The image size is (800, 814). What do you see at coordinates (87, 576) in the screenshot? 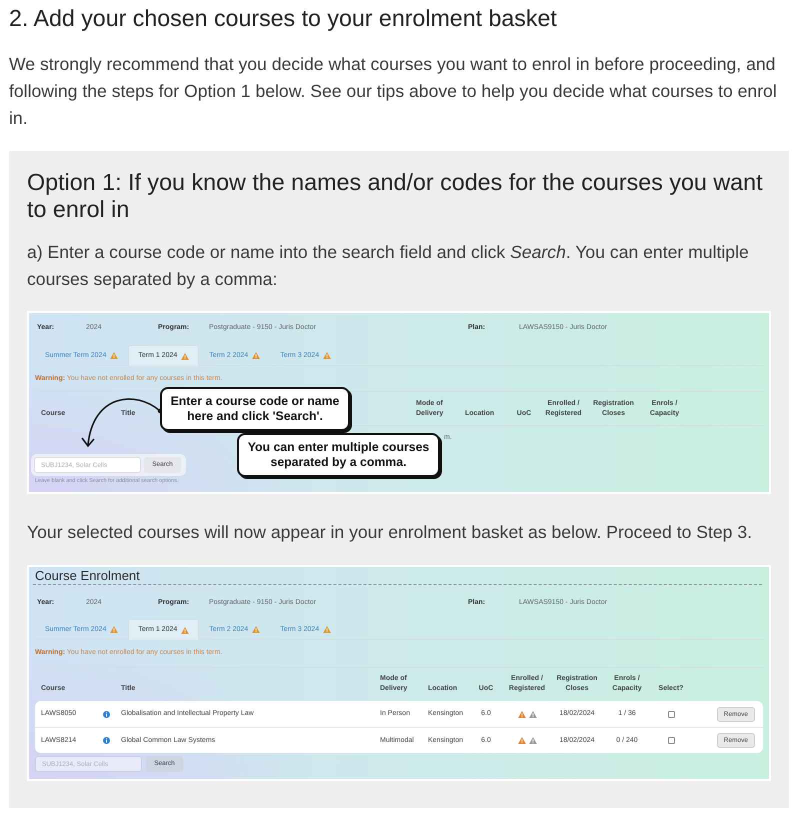
I see `screenshot-title: Course Enrolment` at bounding box center [87, 576].